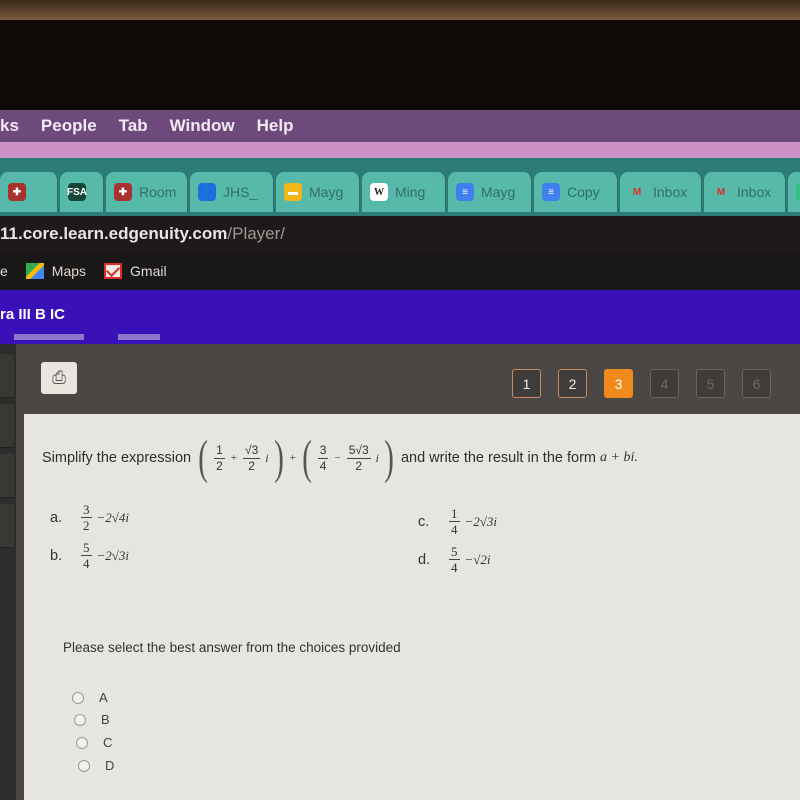  What do you see at coordinates (275, 126) in the screenshot?
I see `menu-help: Help` at bounding box center [275, 126].